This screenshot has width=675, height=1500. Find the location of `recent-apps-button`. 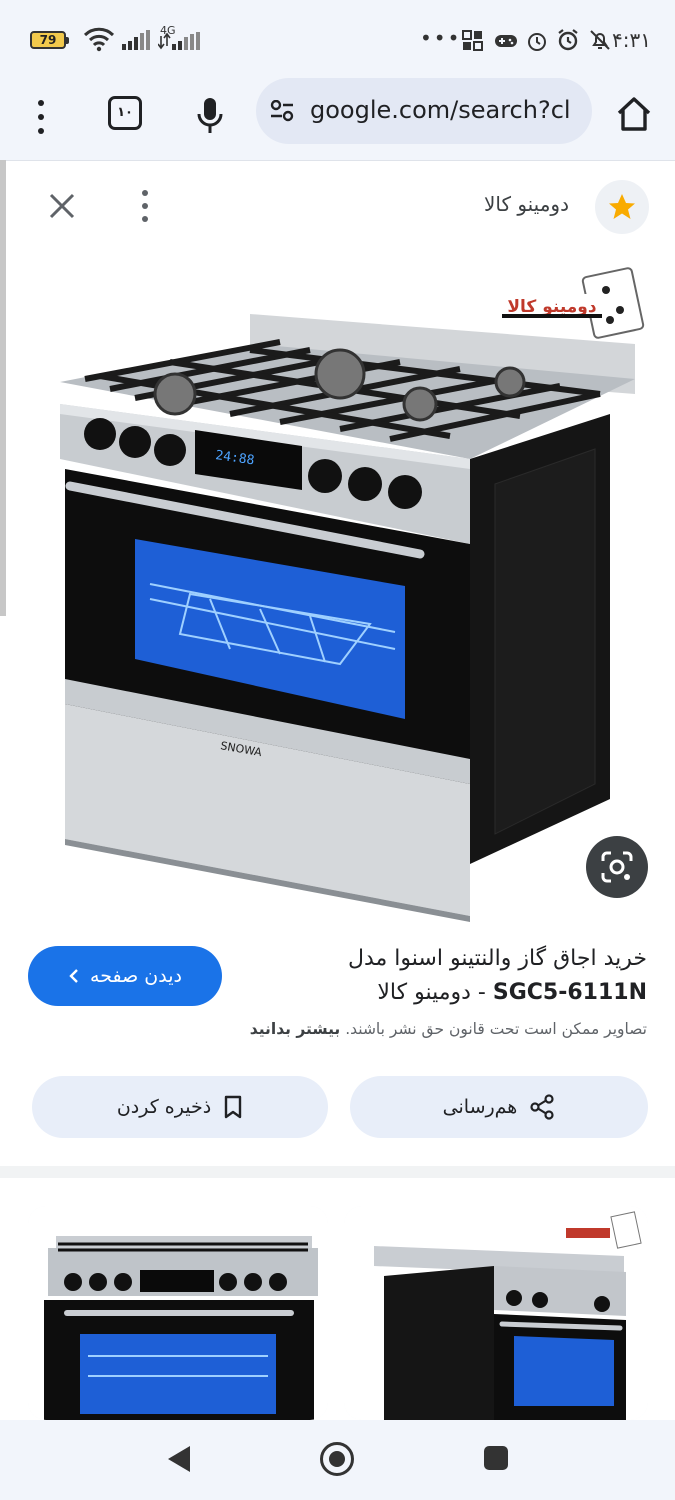

recent-apps-button is located at coordinates (496, 1458).